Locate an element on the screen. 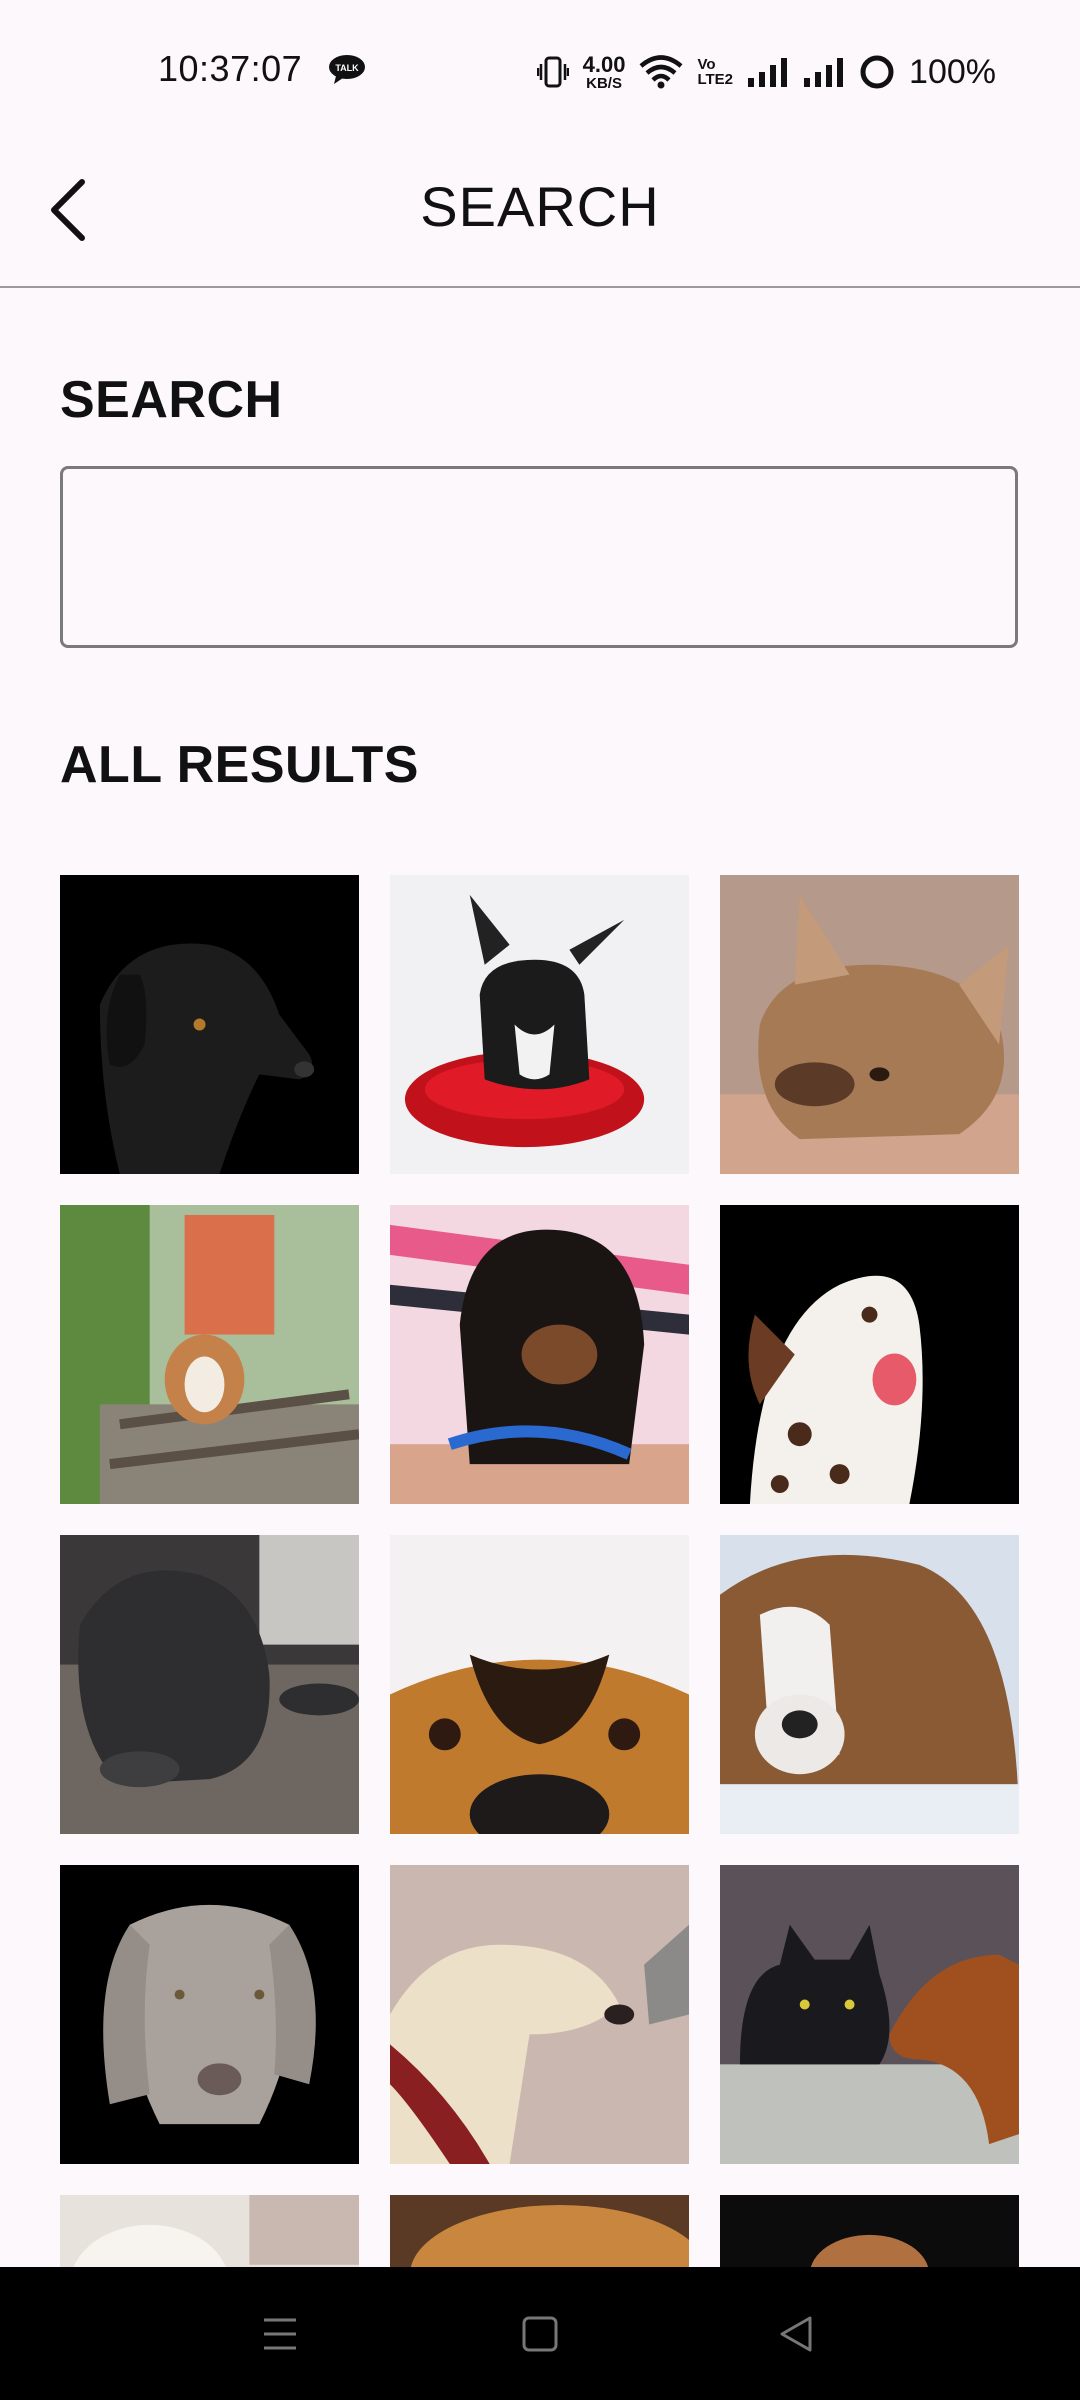  result-image-dachshund-puppy is located at coordinates (539, 1354).